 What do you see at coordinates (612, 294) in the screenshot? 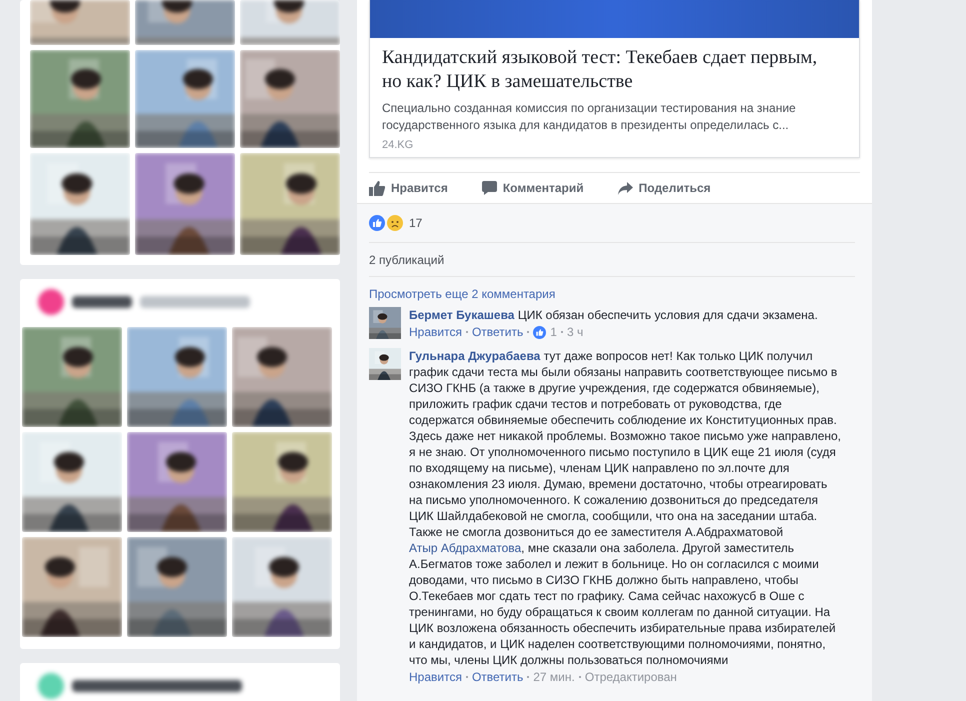
I see `more-comments-link: Просмотреть еще 2 комментария` at bounding box center [612, 294].